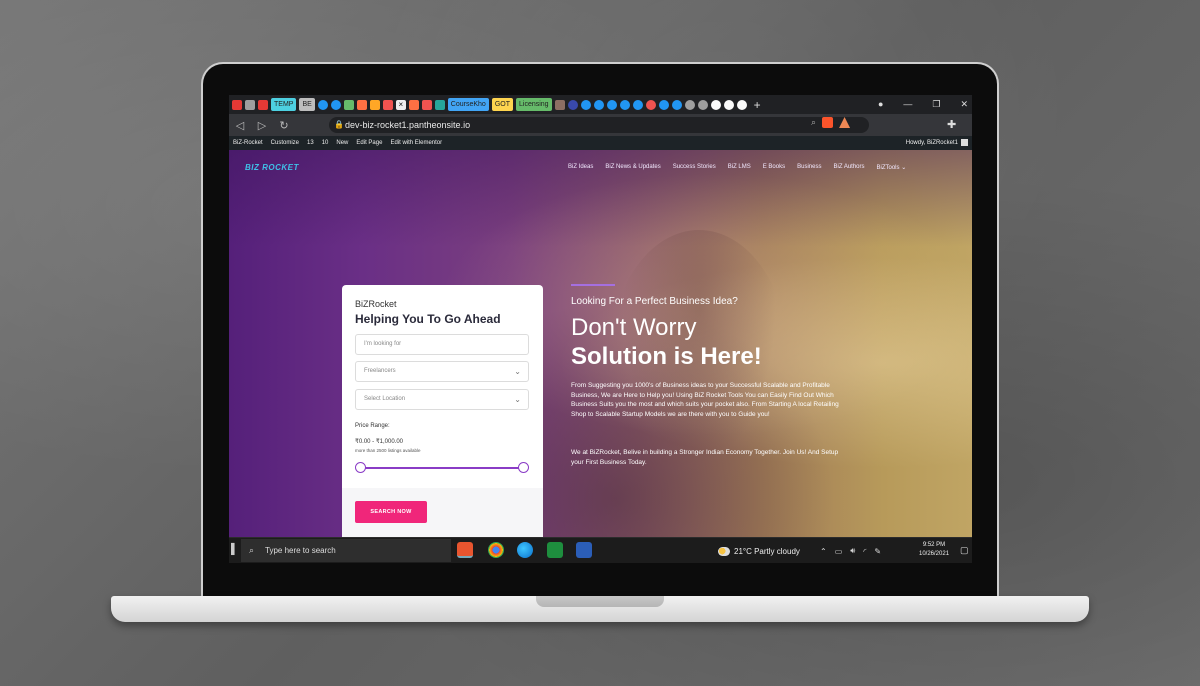  I want to click on zoom-icon: ⌕, so click(813, 122).